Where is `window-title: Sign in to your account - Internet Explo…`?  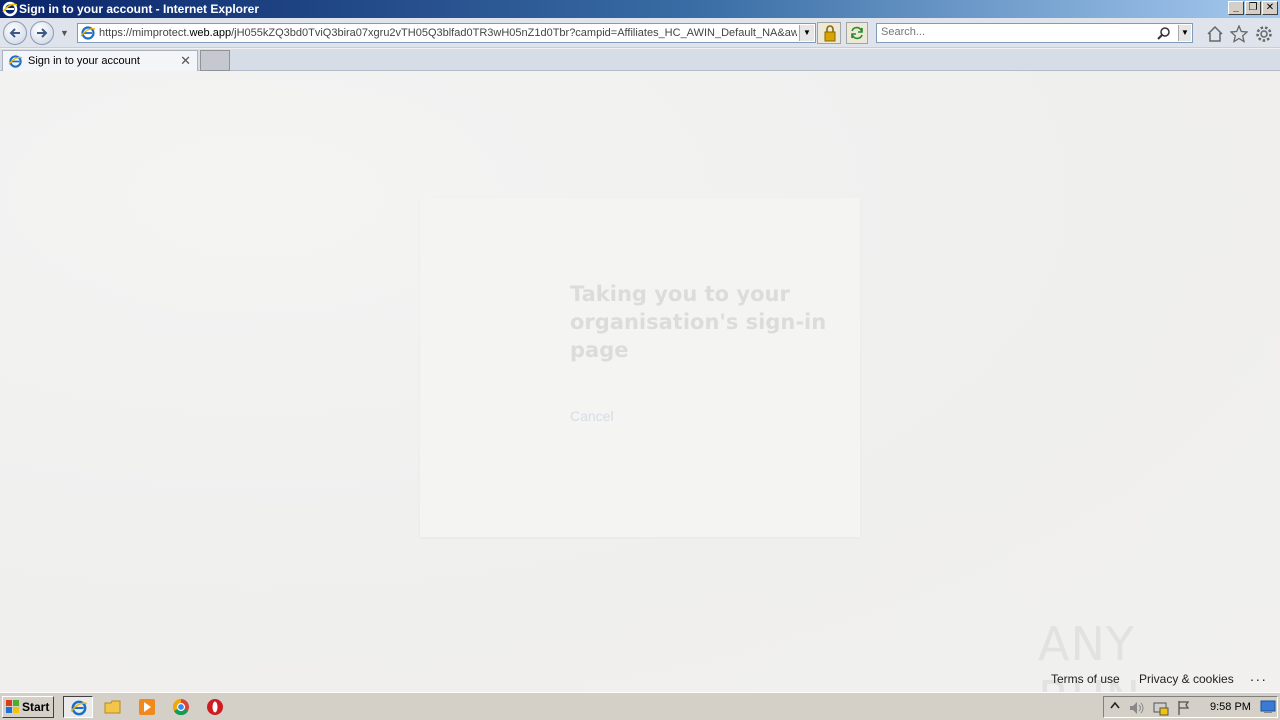
window-title: Sign in to your account - Internet Explo… is located at coordinates (139, 9).